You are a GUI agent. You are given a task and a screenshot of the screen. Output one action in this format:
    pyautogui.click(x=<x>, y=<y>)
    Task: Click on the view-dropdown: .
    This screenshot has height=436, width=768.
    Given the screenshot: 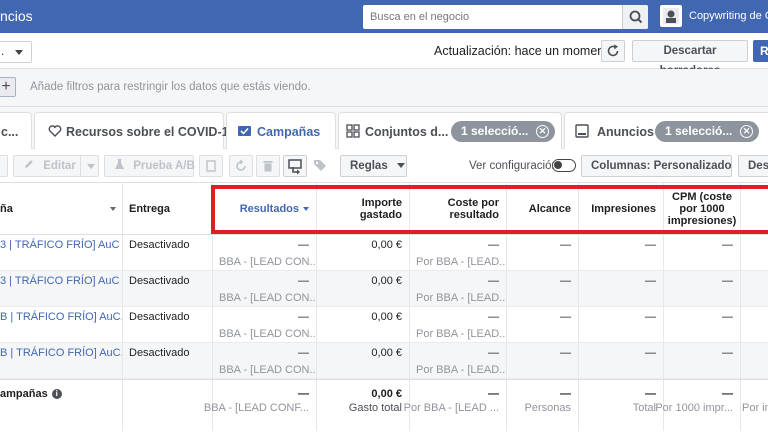 What is the action you would take?
    pyautogui.click(x=16, y=52)
    